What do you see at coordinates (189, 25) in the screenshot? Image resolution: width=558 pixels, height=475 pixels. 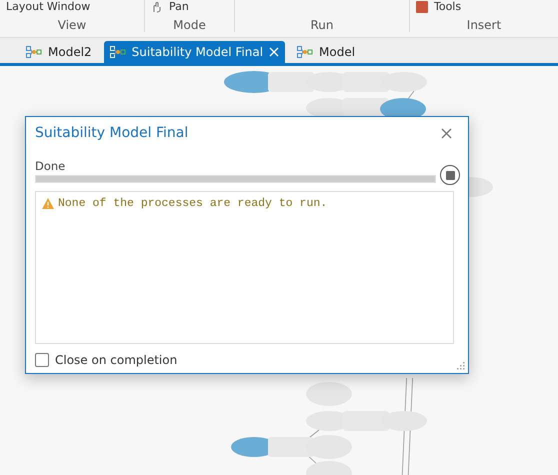 I see `group-label: Mode` at bounding box center [189, 25].